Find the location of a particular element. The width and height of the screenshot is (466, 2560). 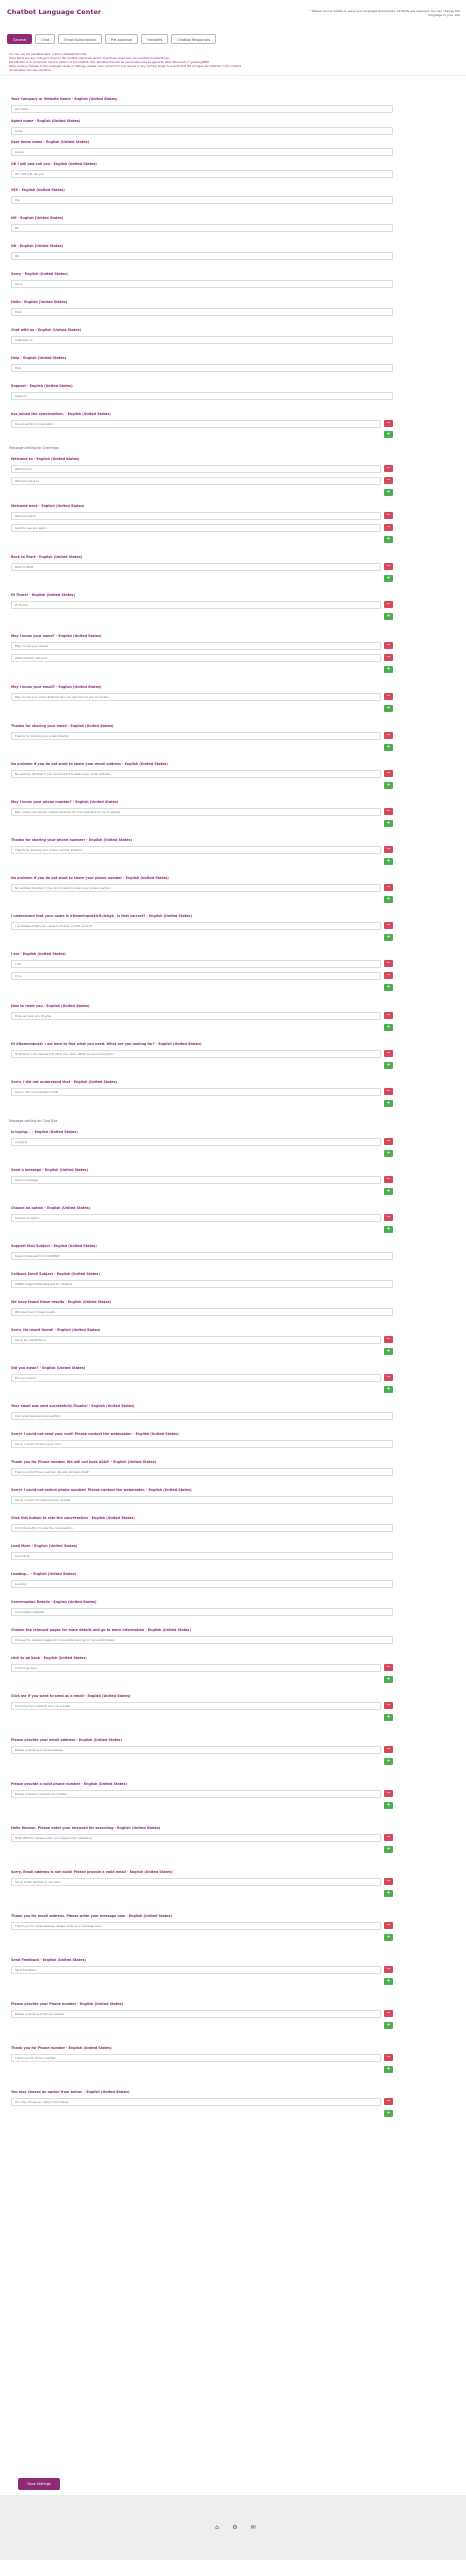

text-input: Did you mean? is located at coordinates (196, 1378).